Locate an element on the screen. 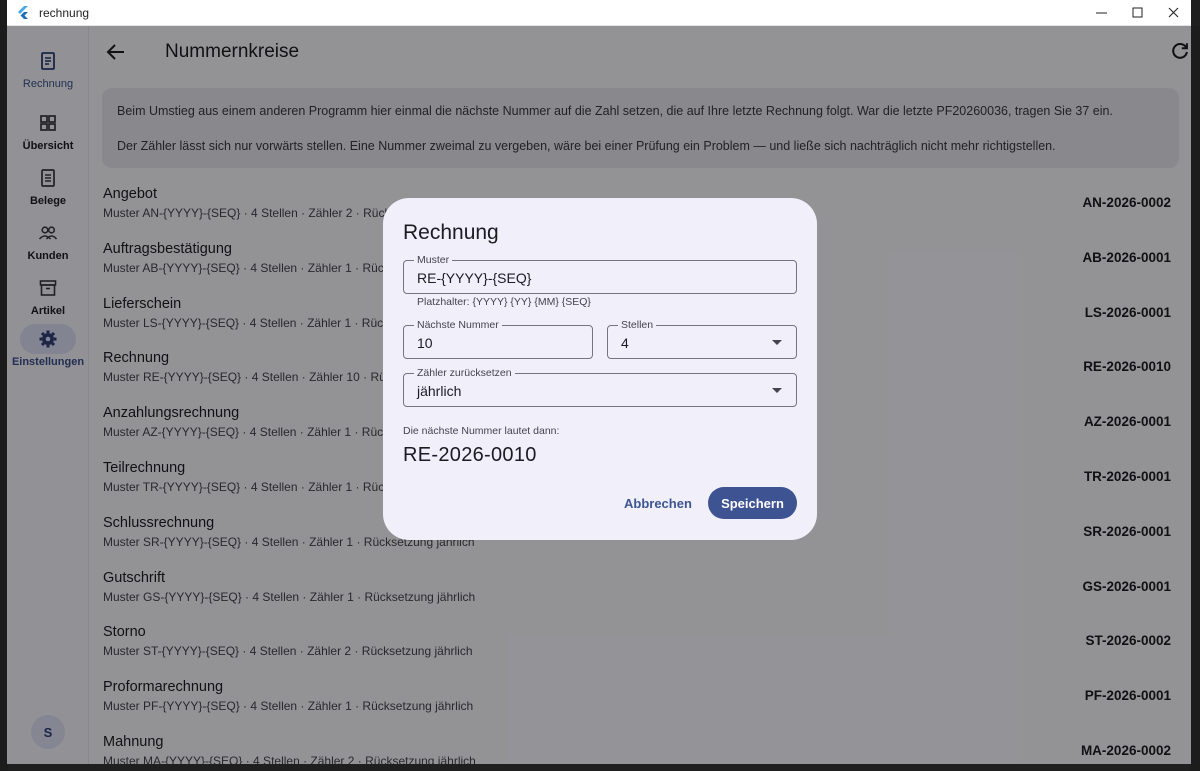  minimize-icon is located at coordinates (1101, 13).